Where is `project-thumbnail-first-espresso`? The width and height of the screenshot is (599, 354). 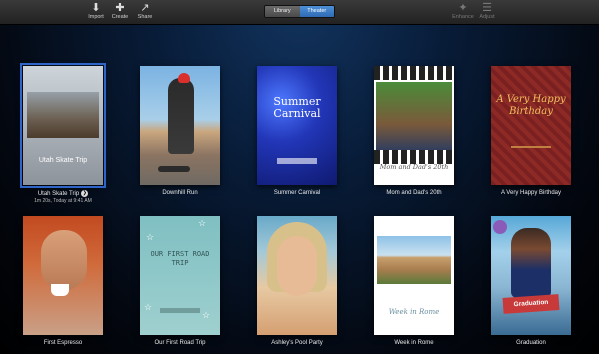
project-thumbnail-first-espresso is located at coordinates (63, 275).